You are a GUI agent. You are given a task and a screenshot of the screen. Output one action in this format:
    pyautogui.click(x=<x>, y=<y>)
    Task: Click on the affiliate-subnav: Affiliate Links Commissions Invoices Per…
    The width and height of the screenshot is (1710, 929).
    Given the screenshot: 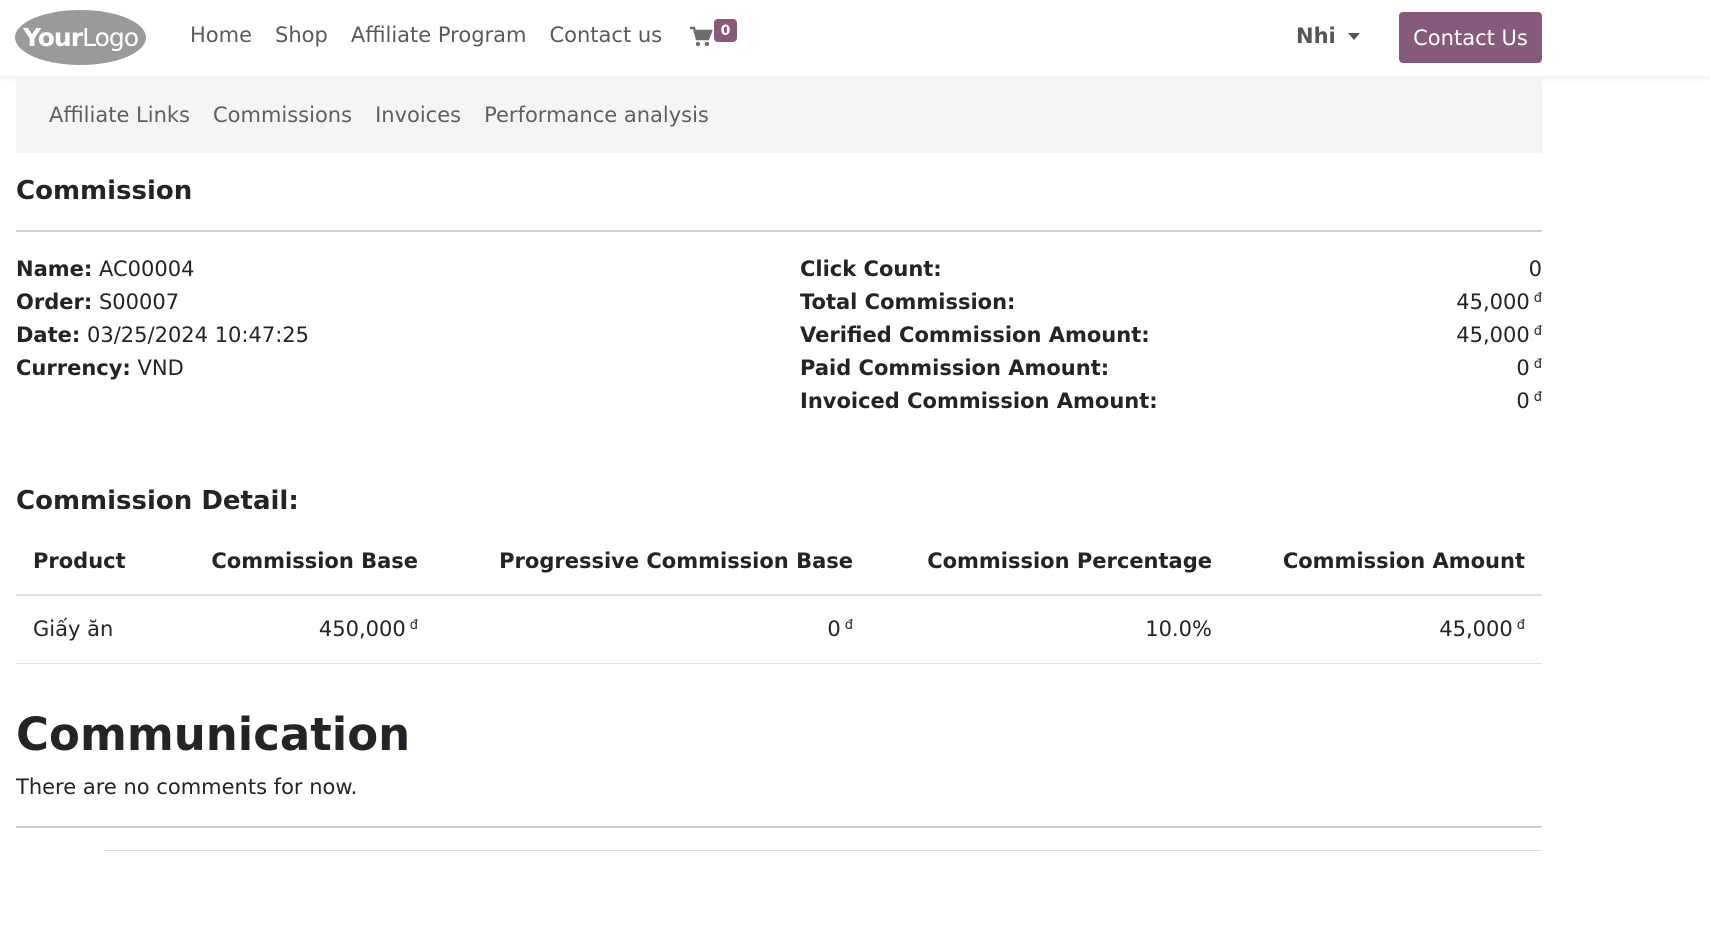 What is the action you would take?
    pyautogui.click(x=779, y=114)
    